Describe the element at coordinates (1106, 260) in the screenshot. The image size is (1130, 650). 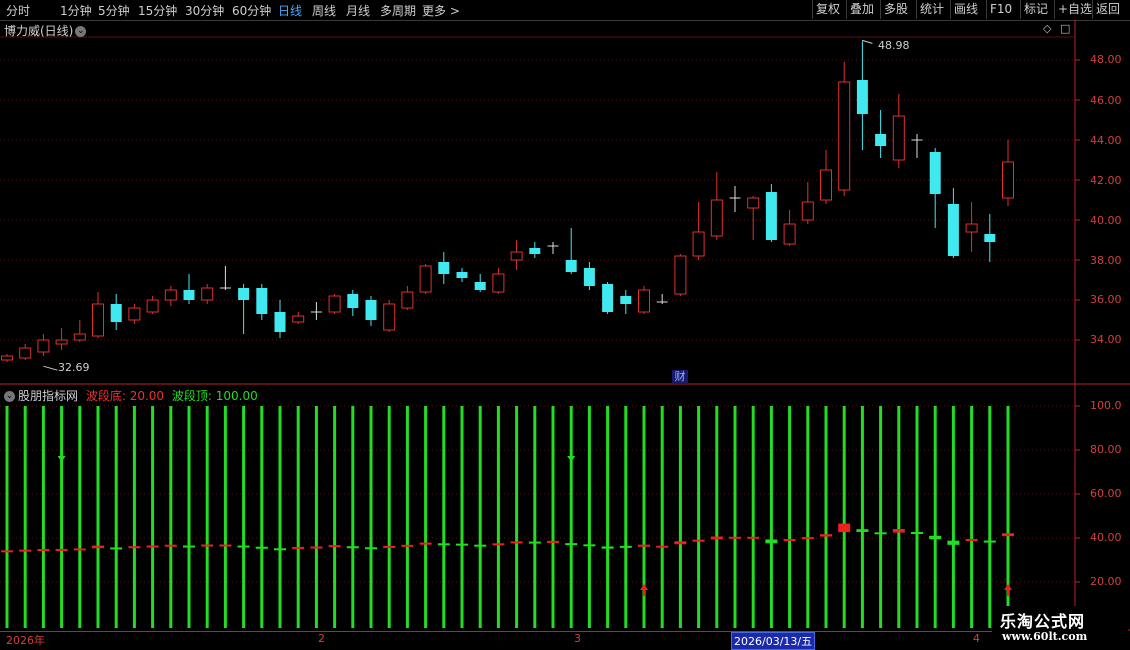
I see `y-tick-label: 38.00` at that location.